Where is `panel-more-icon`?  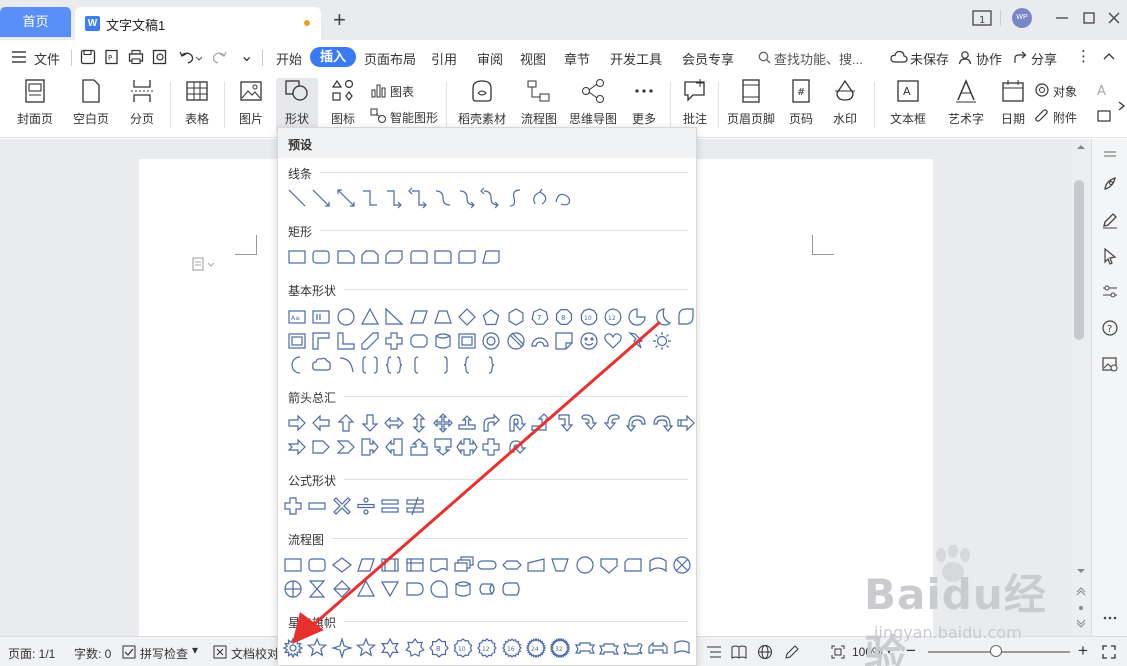 panel-more-icon is located at coordinates (1110, 618).